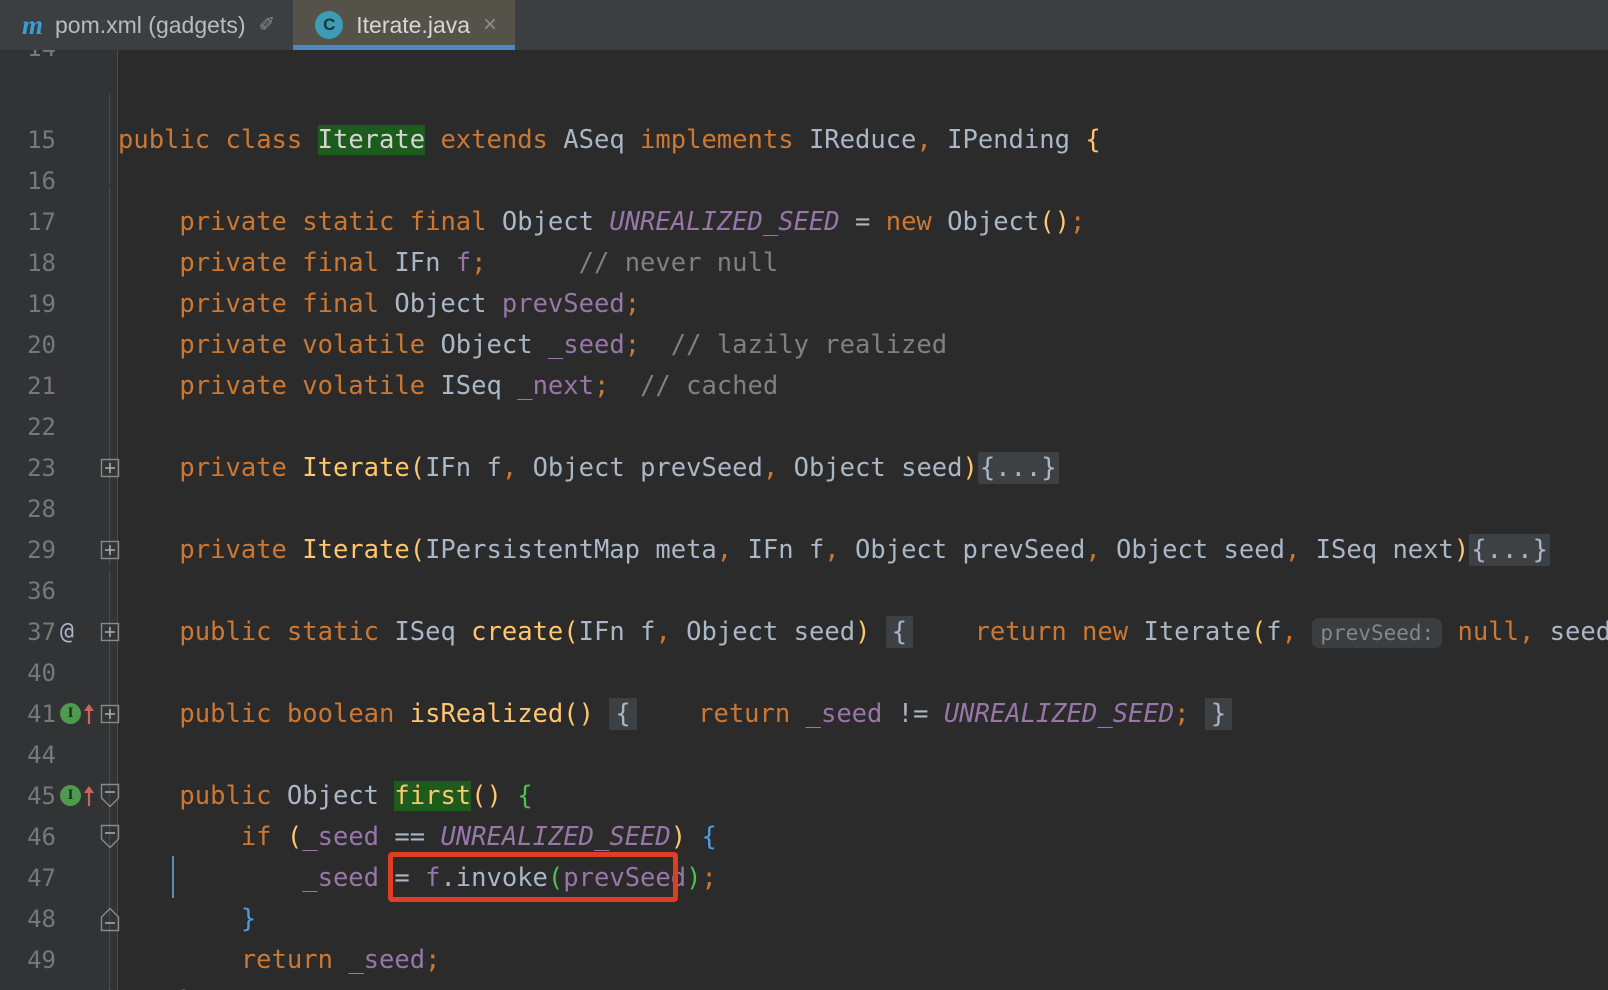 The image size is (1608, 990). I want to click on line-number: 17, so click(28, 222).